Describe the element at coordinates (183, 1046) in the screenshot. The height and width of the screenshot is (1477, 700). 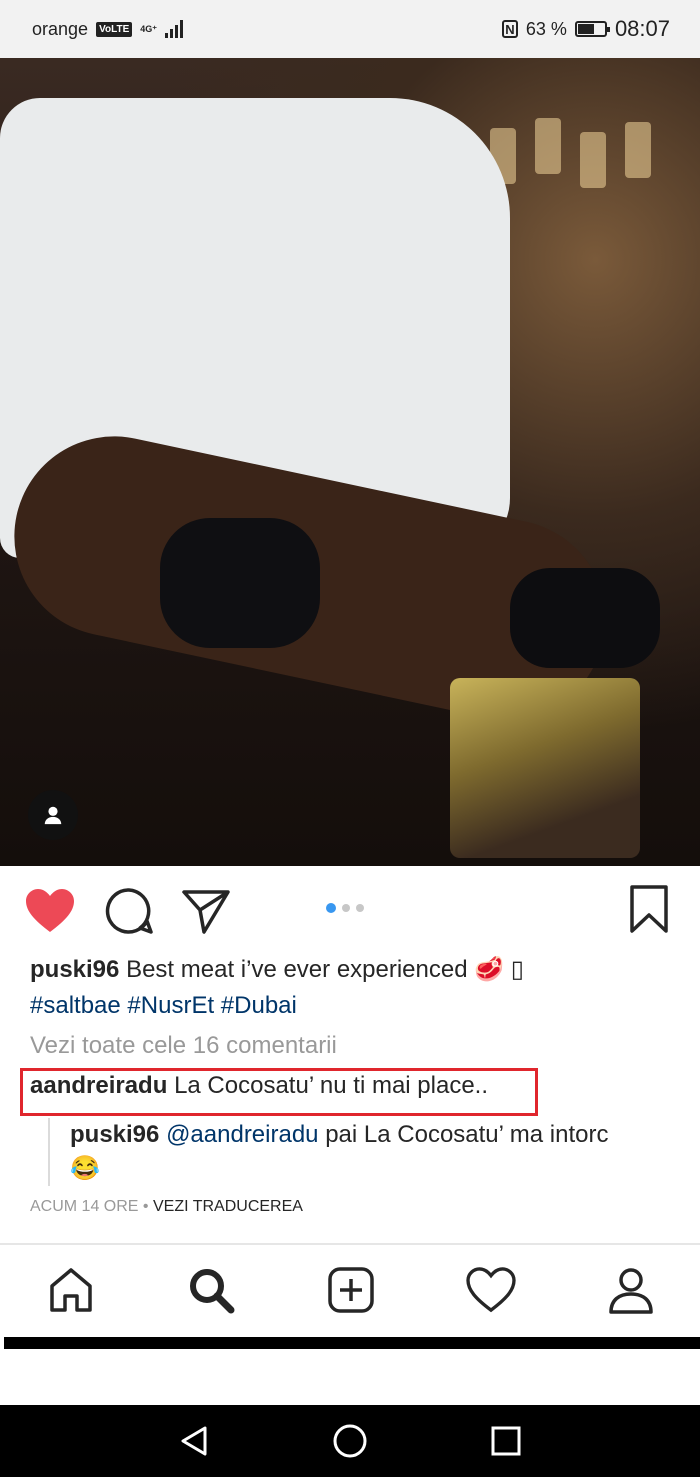
I see `view-all-comments-link: Vezi toate cele 16 comentarii` at that location.